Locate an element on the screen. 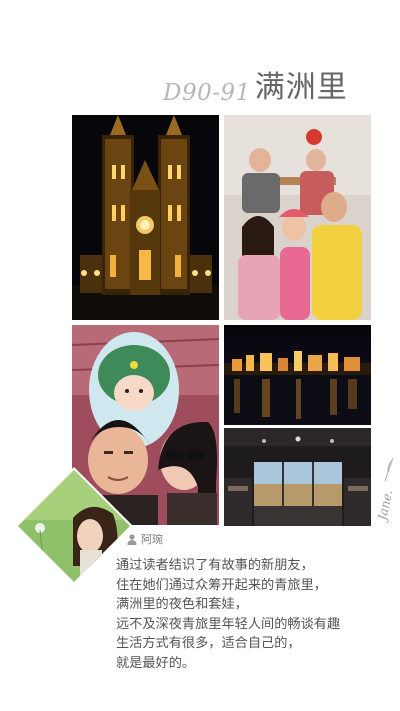 The image size is (400, 711). body-line: 住在她们通过众筹开起来的青旅里， is located at coordinates (221, 585).